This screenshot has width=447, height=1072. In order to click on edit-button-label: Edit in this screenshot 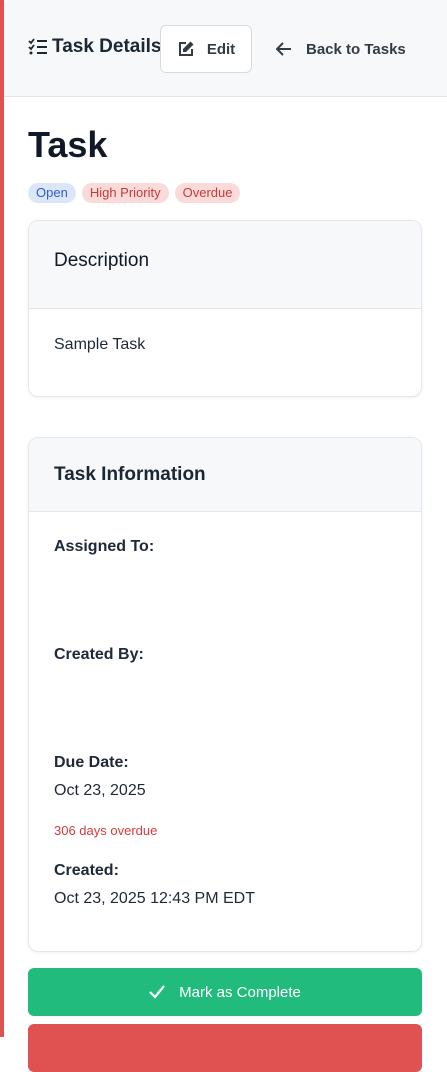, I will do `click(221, 49)`.